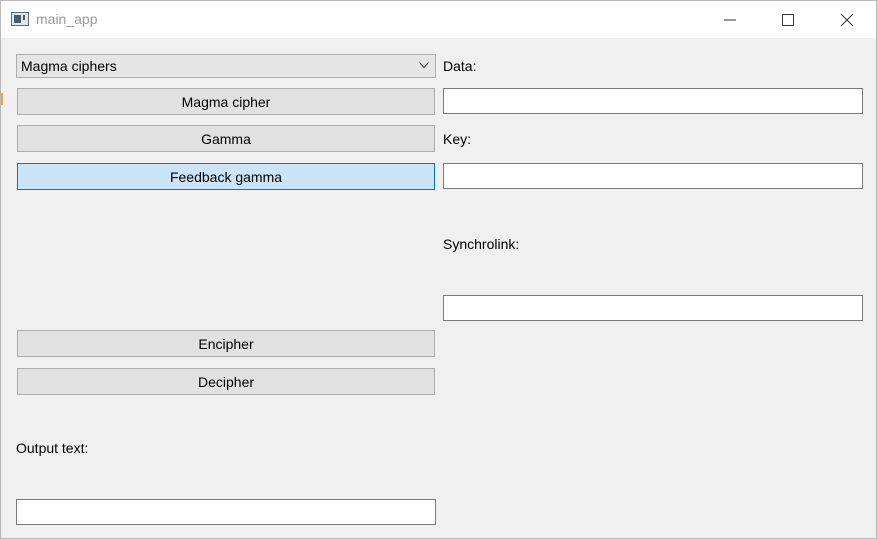  I want to click on cipher-select: Magma ciphers, so click(226, 66).